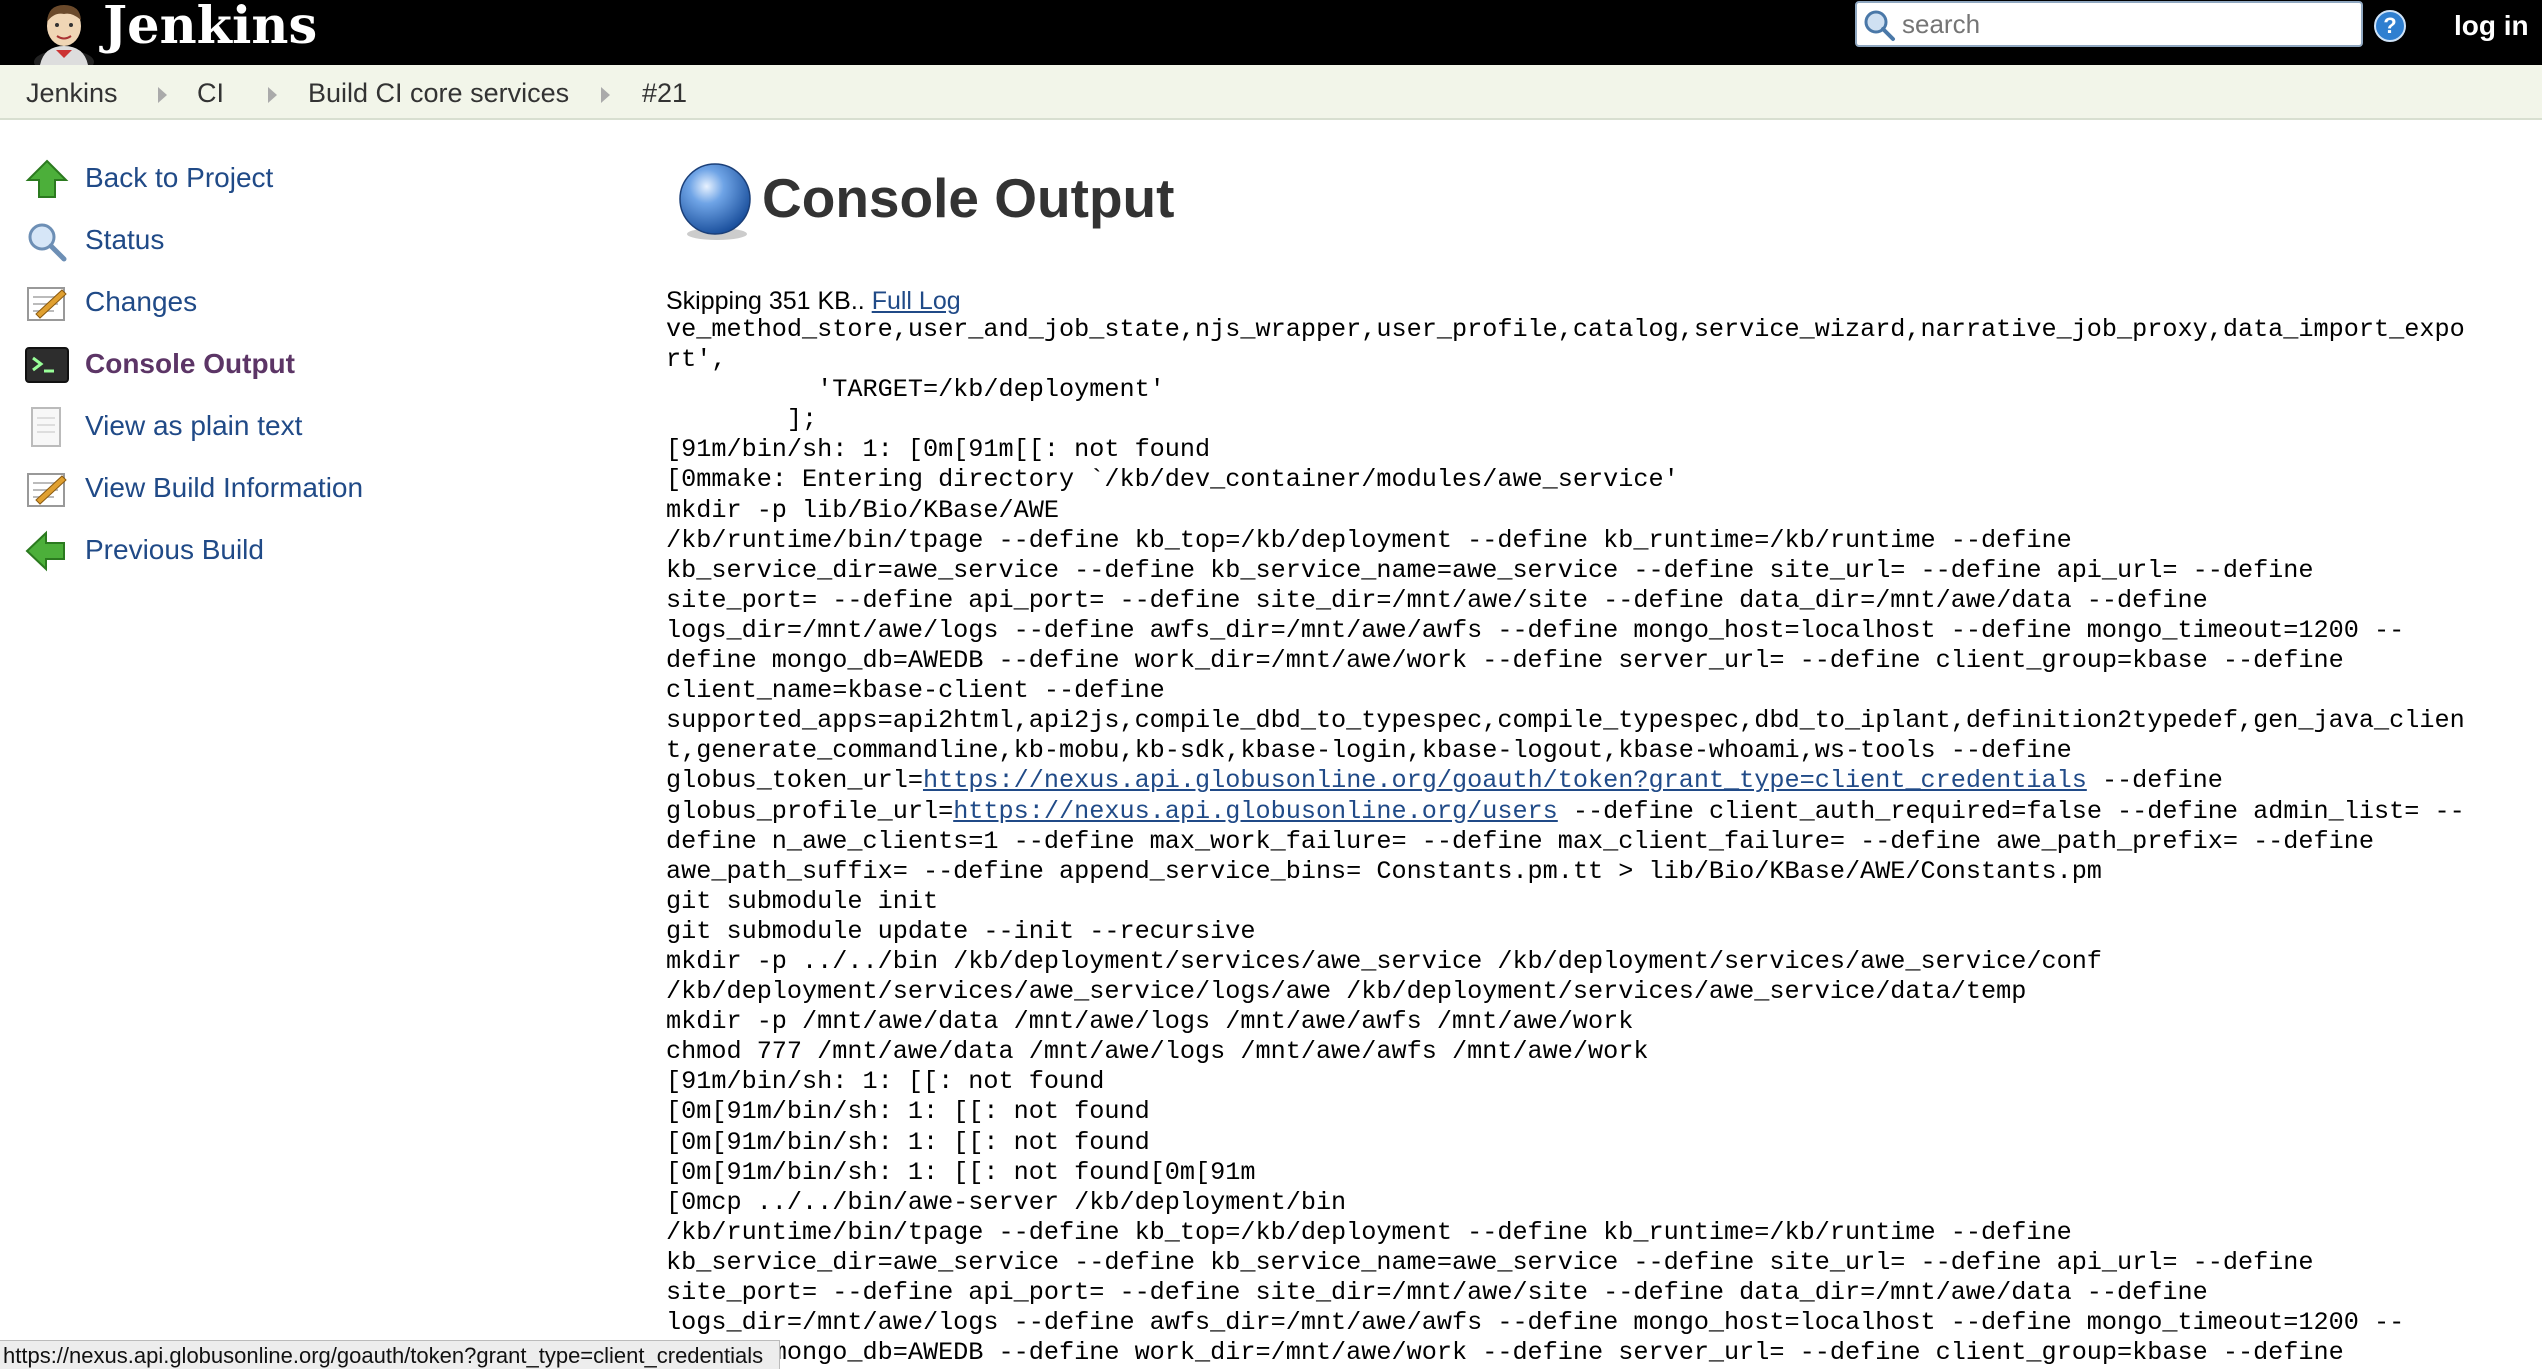 The height and width of the screenshot is (1371, 2542). I want to click on sidebar-item-label: Previous Build, so click(174, 550).